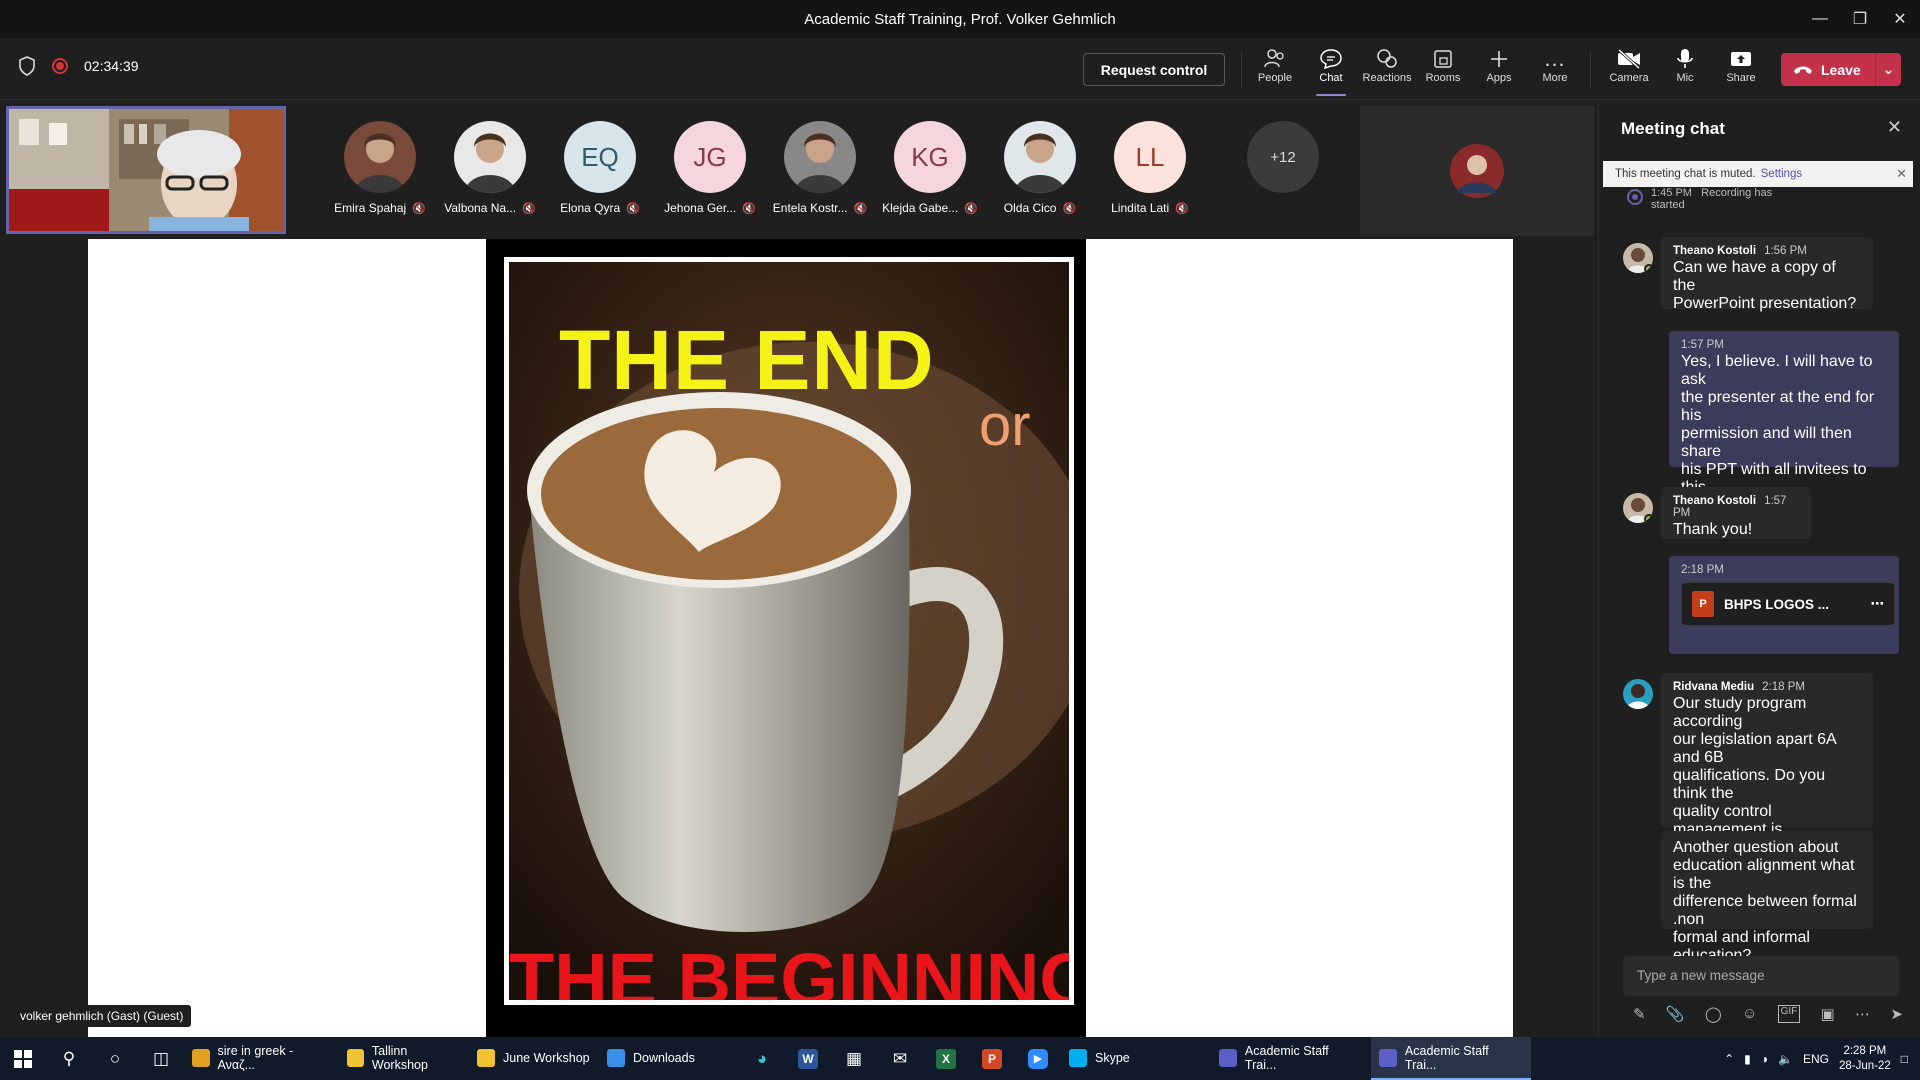 This screenshot has width=1920, height=1080. What do you see at coordinates (1761, 976) in the screenshot?
I see `compose-message-input: Type a new message` at bounding box center [1761, 976].